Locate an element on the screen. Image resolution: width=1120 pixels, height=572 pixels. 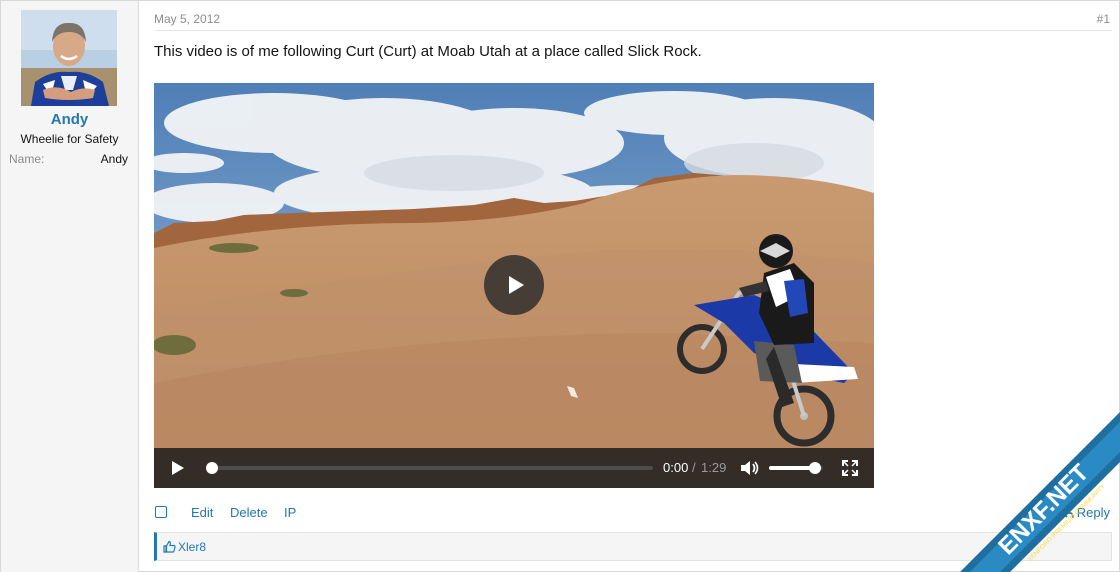
seek-slider is located at coordinates (429, 468).